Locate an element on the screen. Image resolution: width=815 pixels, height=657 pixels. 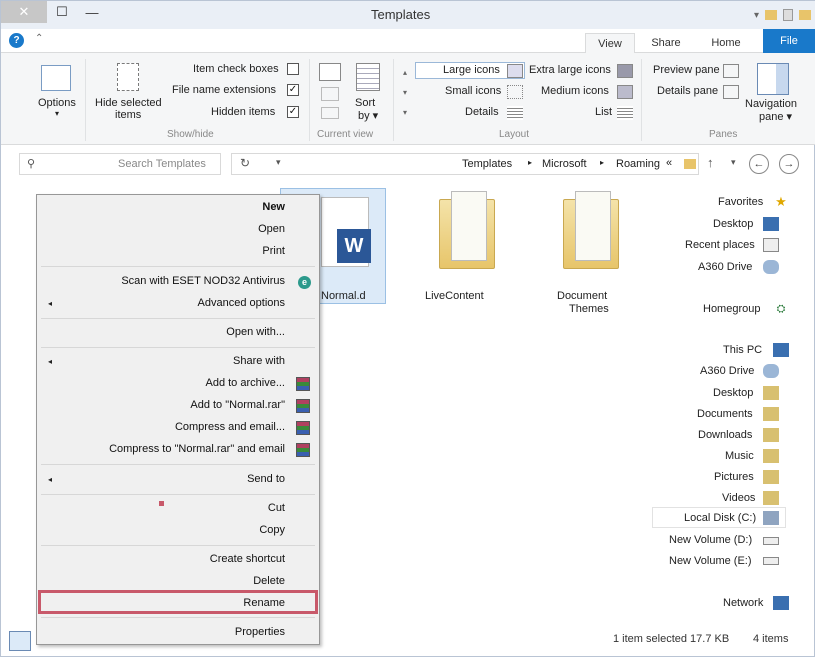
details-pane-button: Details pane is located at coordinates (687, 91).